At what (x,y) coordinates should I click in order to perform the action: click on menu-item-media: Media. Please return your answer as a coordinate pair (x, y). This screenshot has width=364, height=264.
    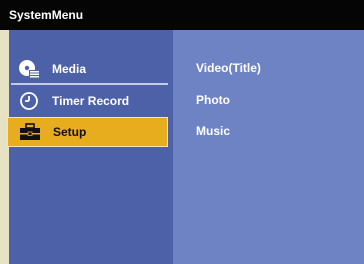
    Looking at the image, I should click on (87, 68).